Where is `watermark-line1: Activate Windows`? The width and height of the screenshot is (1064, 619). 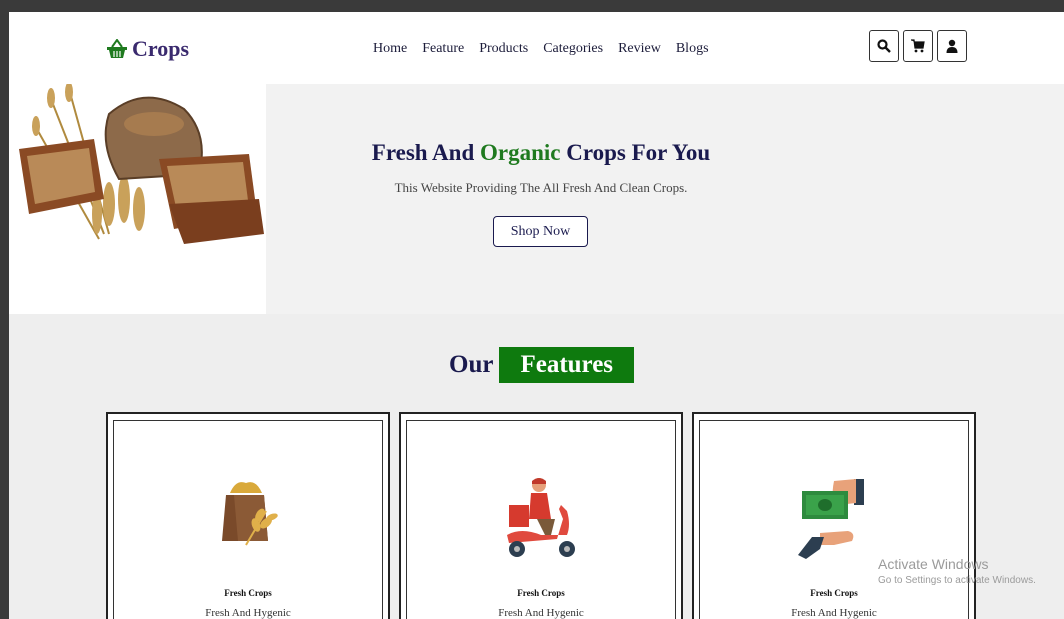 watermark-line1: Activate Windows is located at coordinates (933, 564).